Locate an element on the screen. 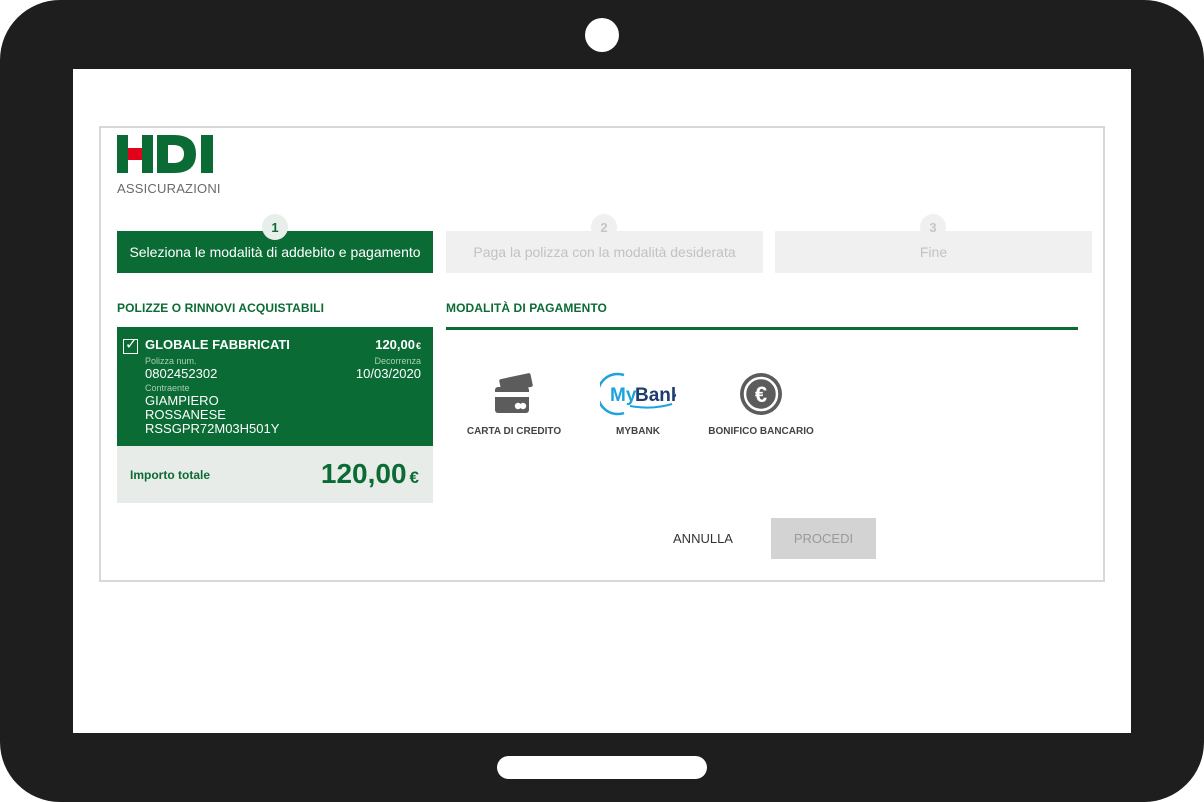 Image resolution: width=1204 pixels, height=802 pixels. mybank-logo-icon: My Bank is located at coordinates (638, 394).